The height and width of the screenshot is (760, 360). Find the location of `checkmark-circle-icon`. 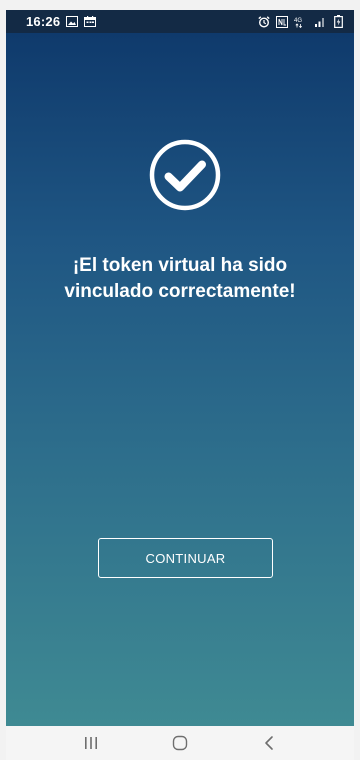

checkmark-circle-icon is located at coordinates (185, 175).